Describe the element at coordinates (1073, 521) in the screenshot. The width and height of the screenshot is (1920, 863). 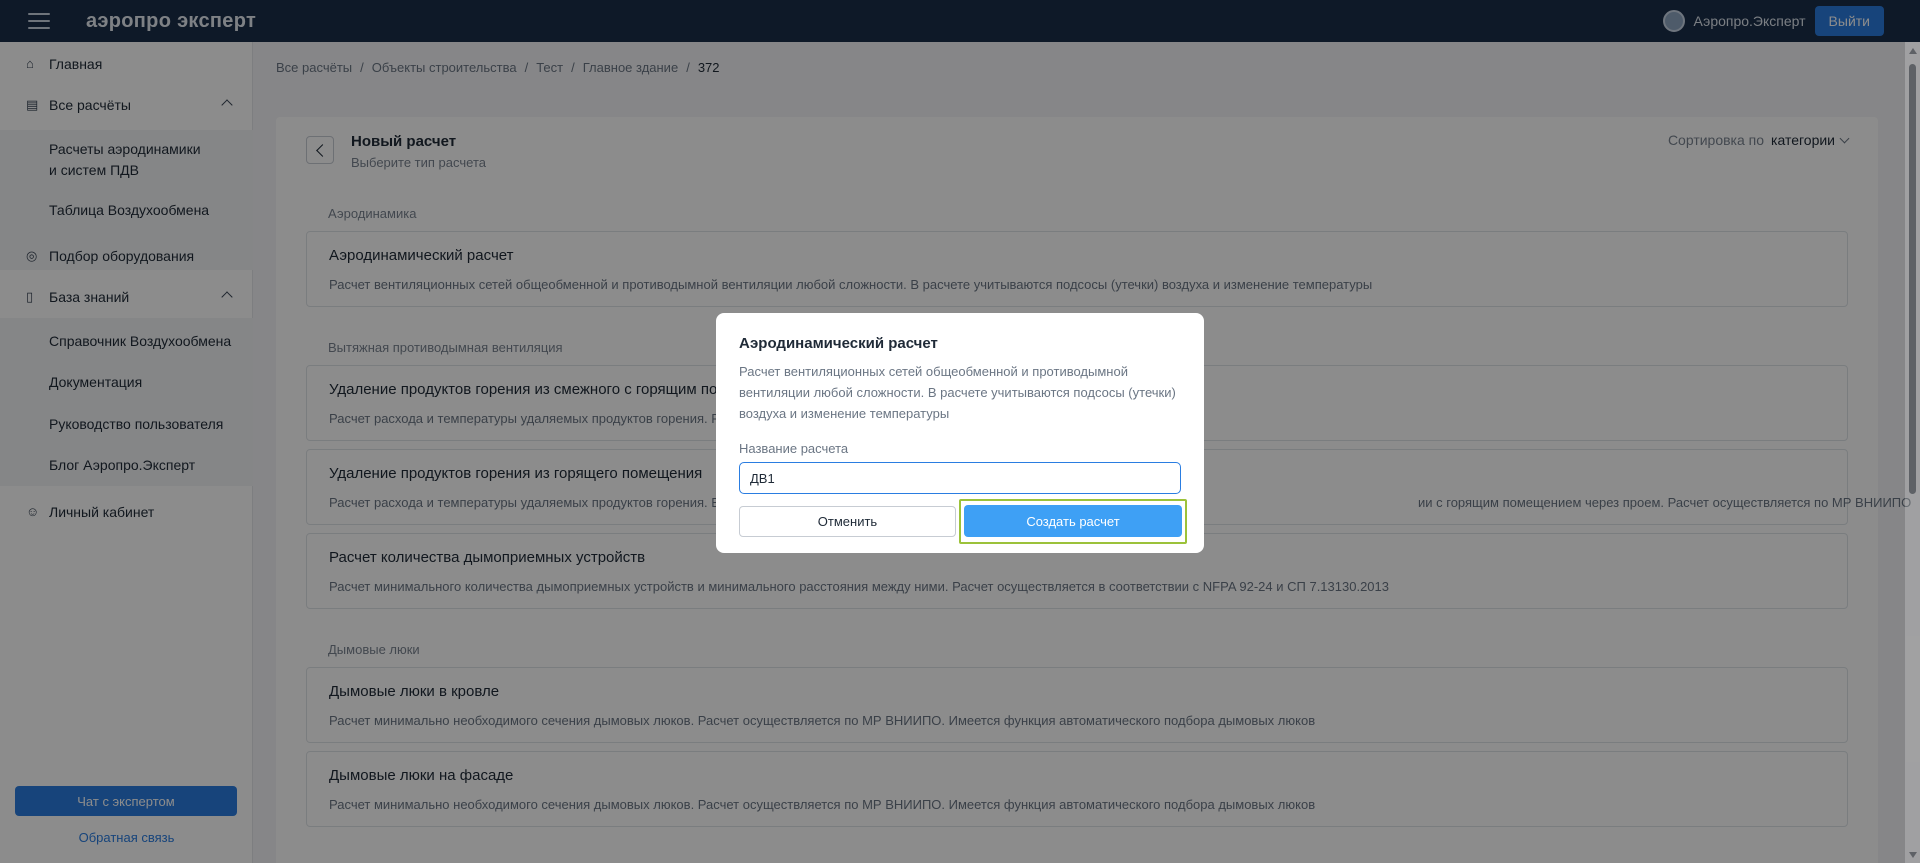
I see `create-calc-button: Создать расчет` at that location.